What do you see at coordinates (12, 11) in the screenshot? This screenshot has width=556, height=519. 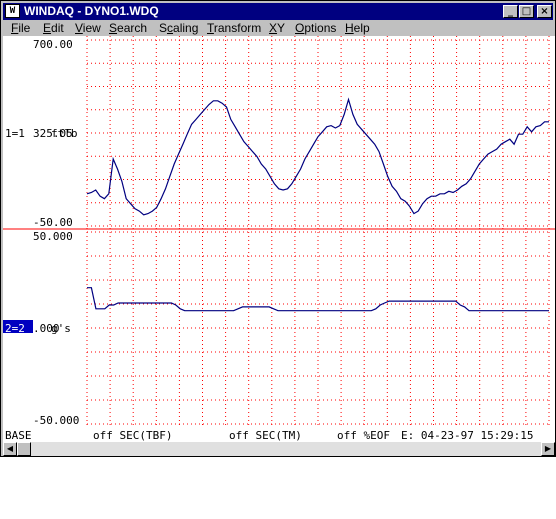 I see `windaq-app-icon: W` at bounding box center [12, 11].